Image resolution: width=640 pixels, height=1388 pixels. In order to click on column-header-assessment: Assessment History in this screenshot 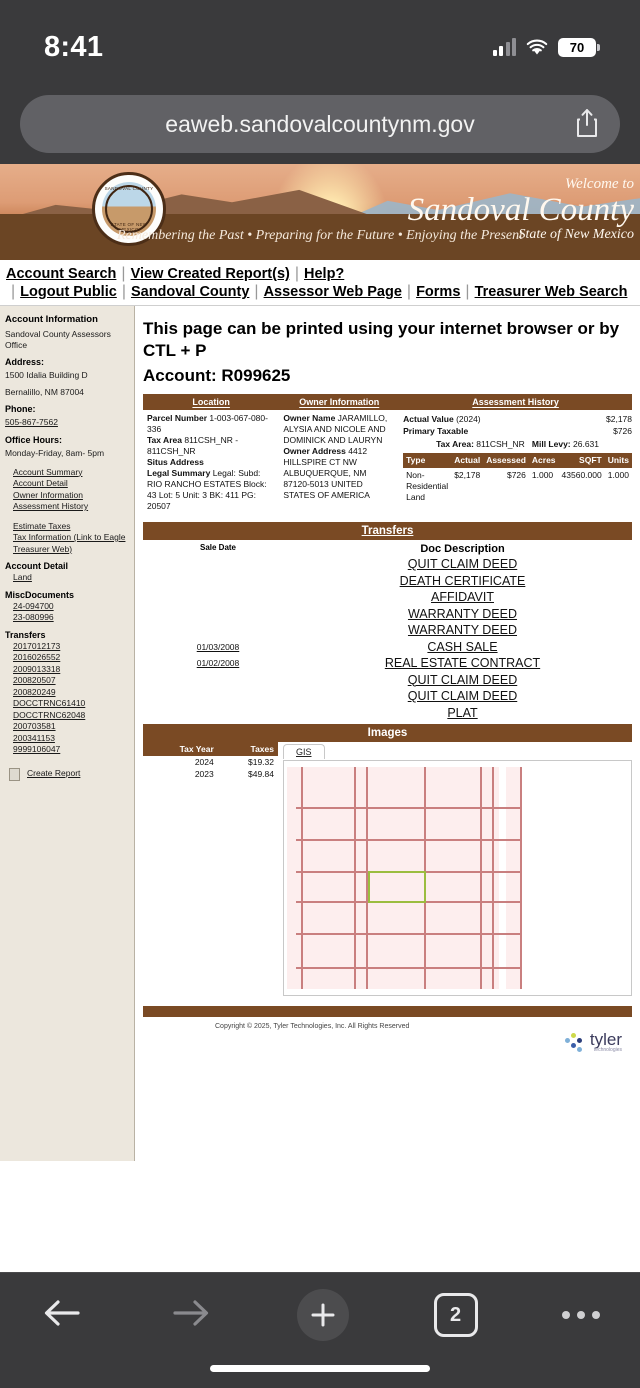, I will do `click(515, 402)`.